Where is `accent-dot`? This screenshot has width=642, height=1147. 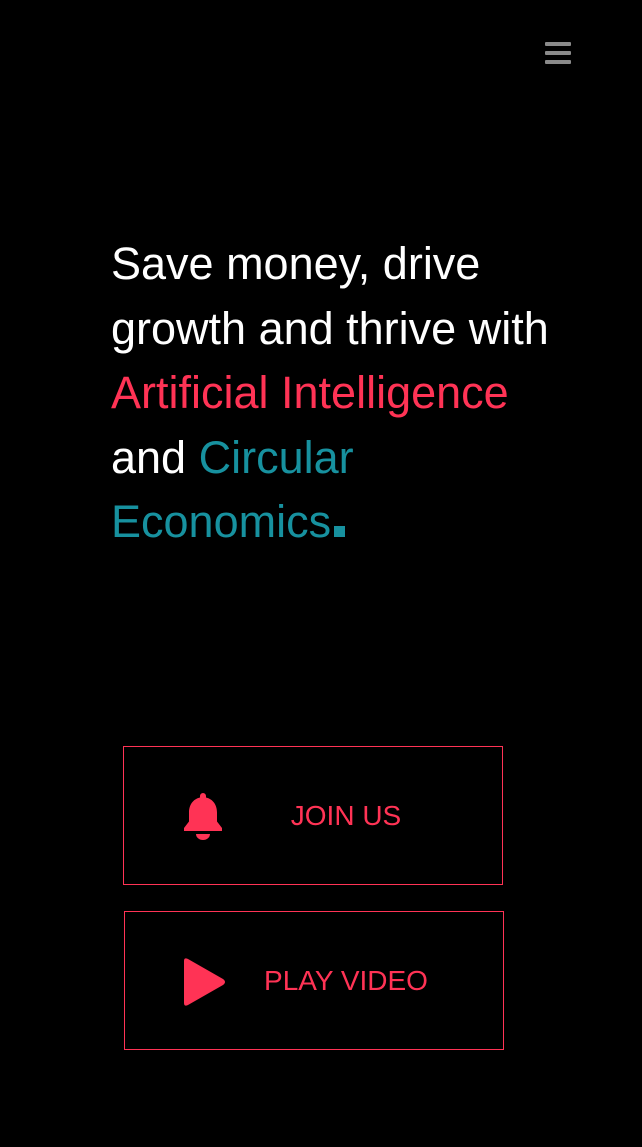
accent-dot is located at coordinates (340, 531).